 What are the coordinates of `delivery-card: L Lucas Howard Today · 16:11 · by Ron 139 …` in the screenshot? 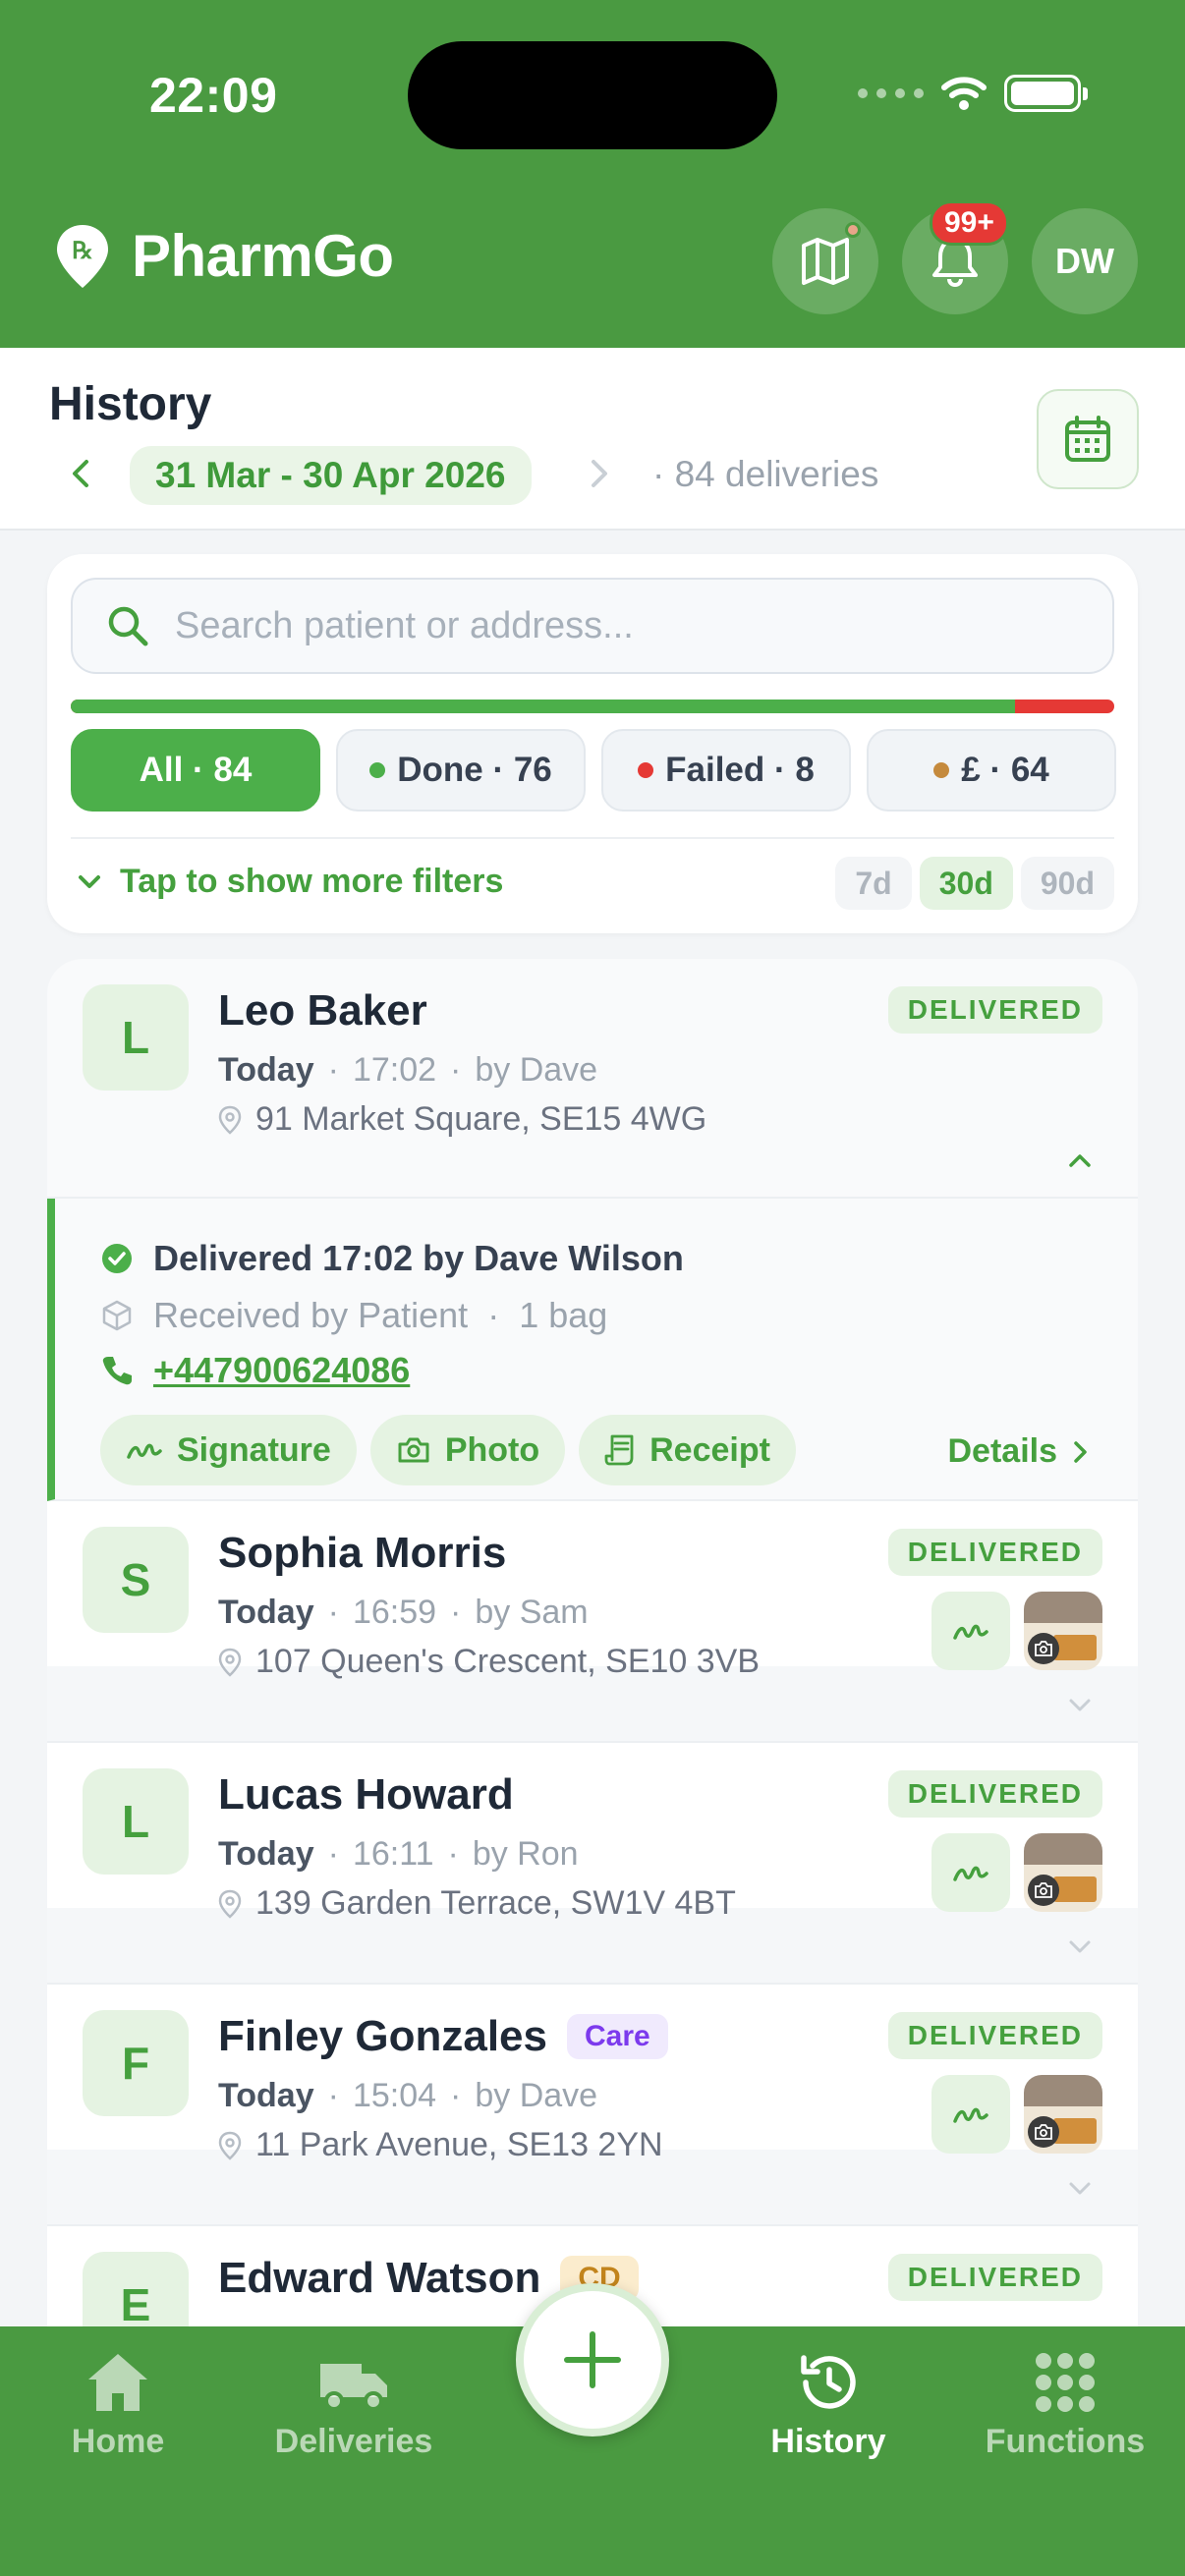 It's located at (592, 1864).